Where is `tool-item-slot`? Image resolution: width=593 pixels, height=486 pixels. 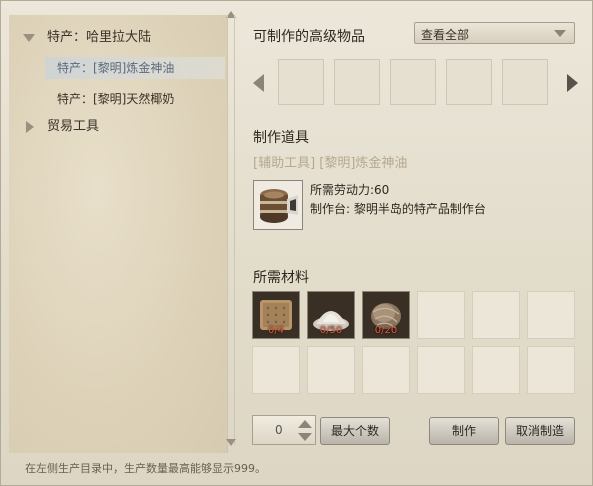 tool-item-slot is located at coordinates (278, 205).